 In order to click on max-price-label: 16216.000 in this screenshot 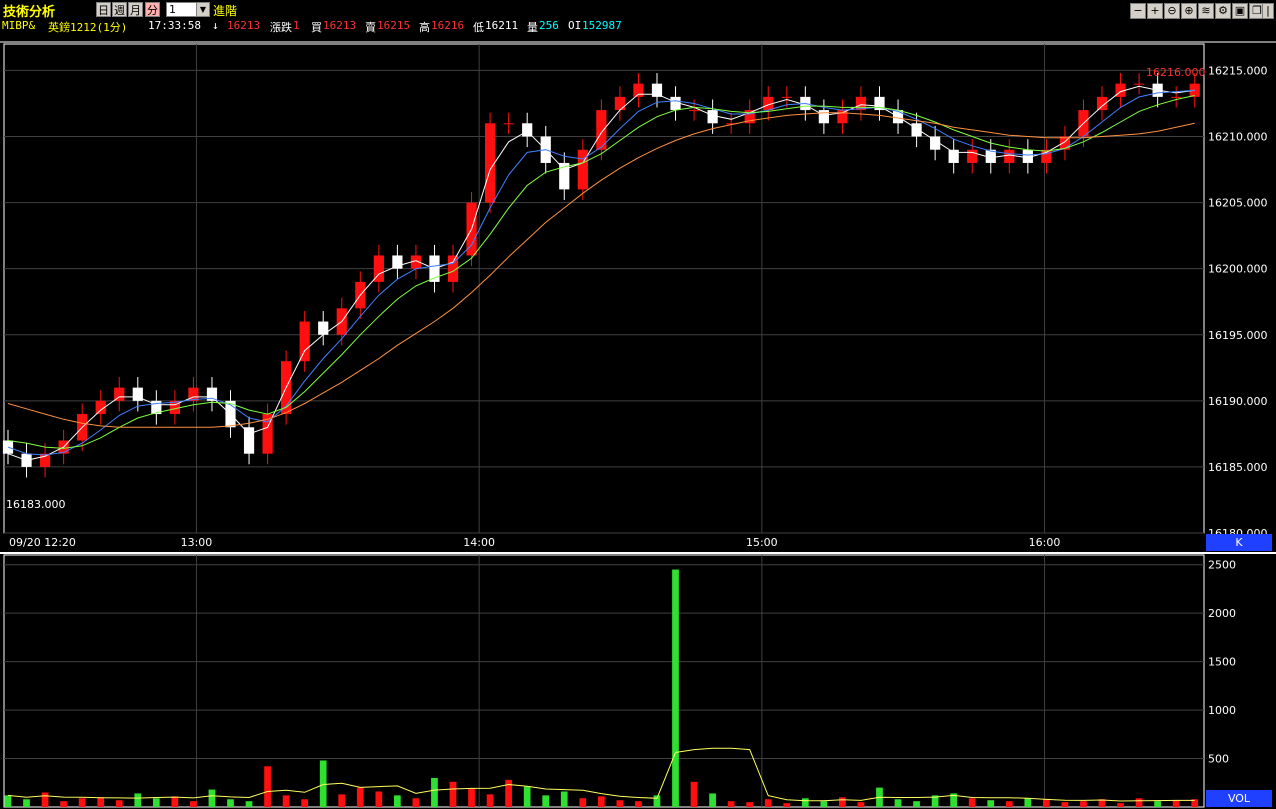, I will do `click(1176, 72)`.